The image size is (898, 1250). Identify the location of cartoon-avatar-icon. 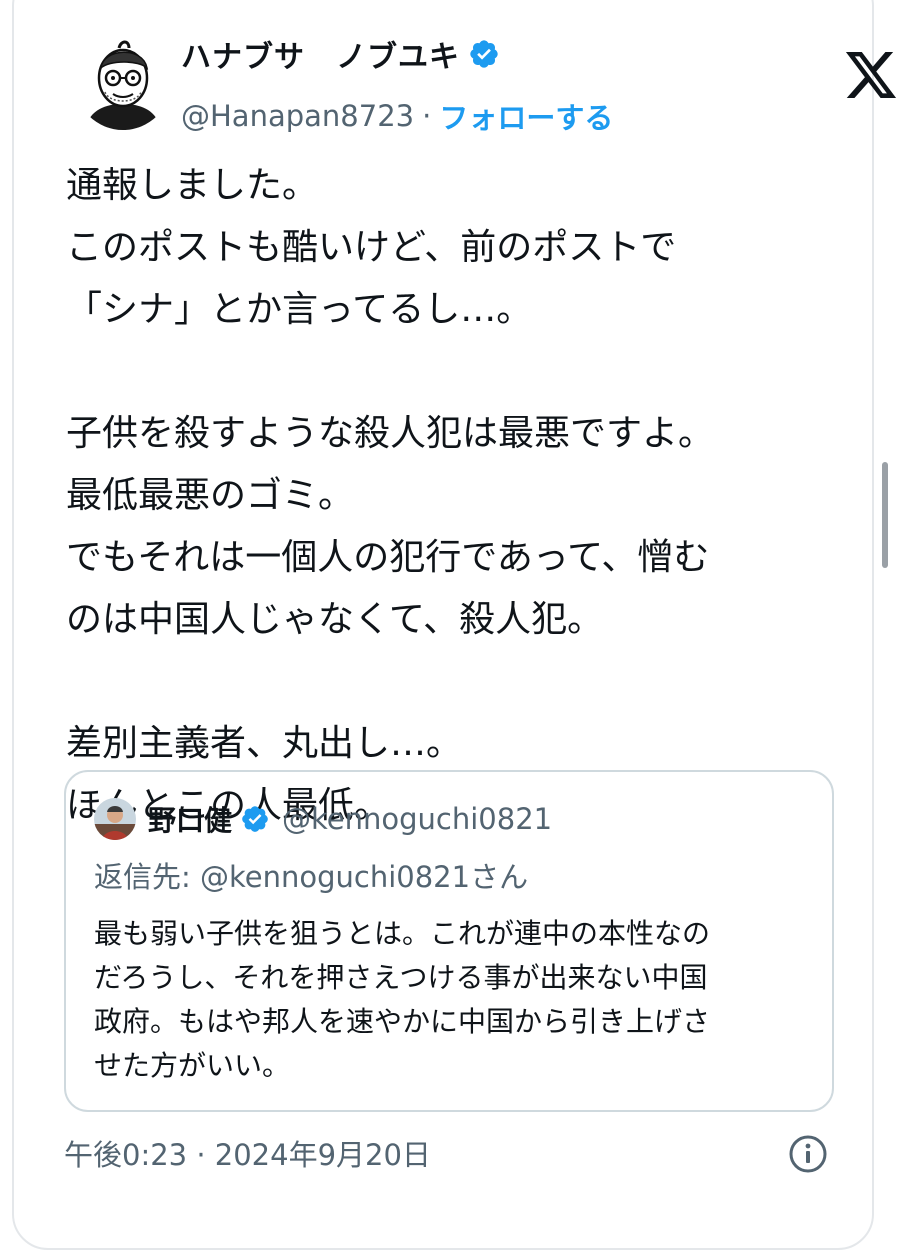
(123, 82).